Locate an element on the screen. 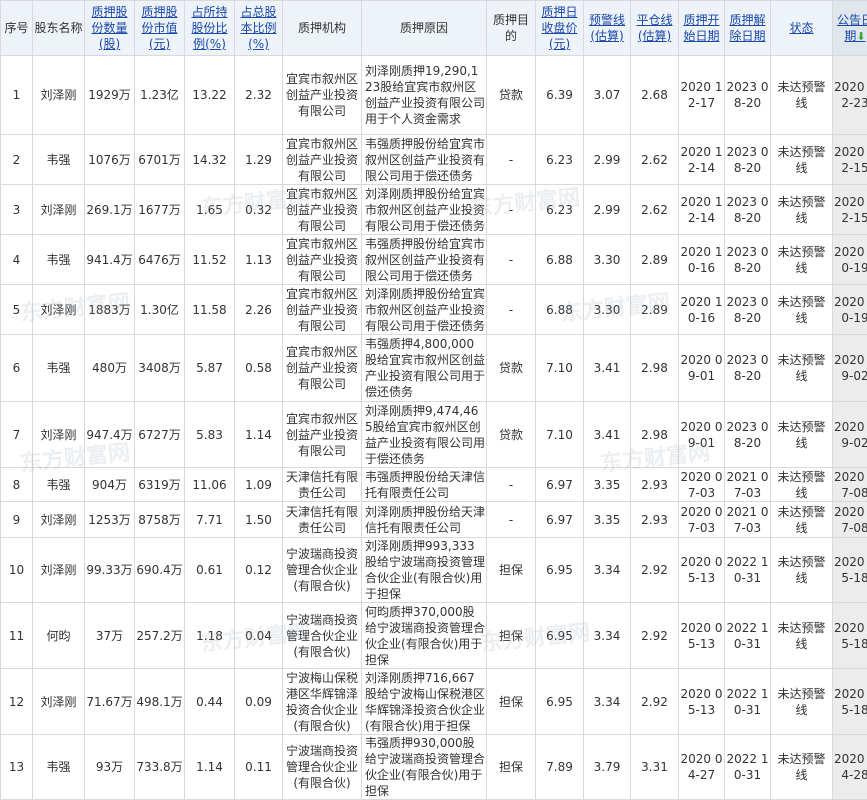  cell-announce-date: 2020 10-19 is located at coordinates (850, 260).